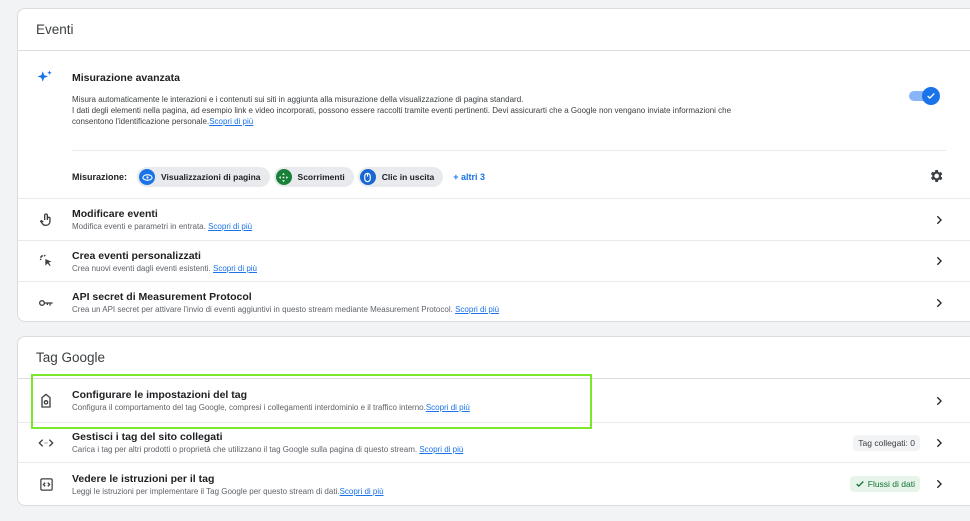 The image size is (970, 521). I want to click on api-secret-title: API secret di Measurement Protocol, so click(162, 297).